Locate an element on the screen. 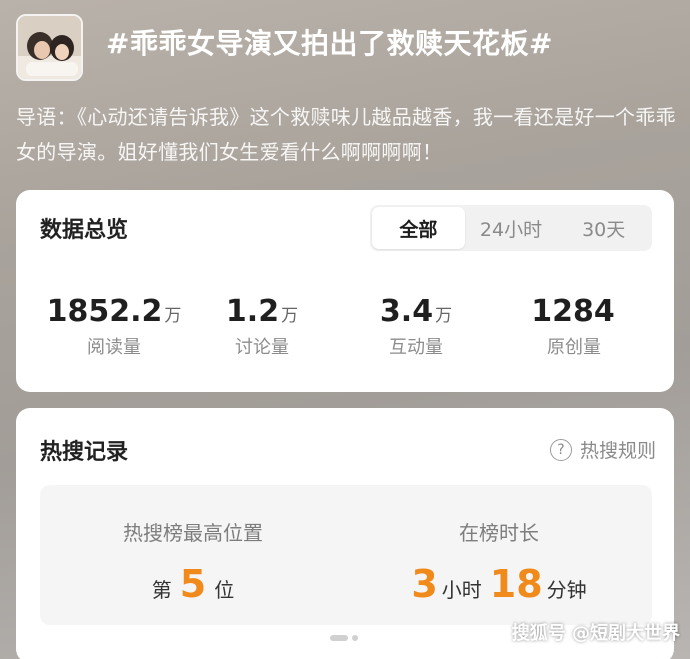 The image size is (690, 659). tab-all: 全部 is located at coordinates (418, 228).